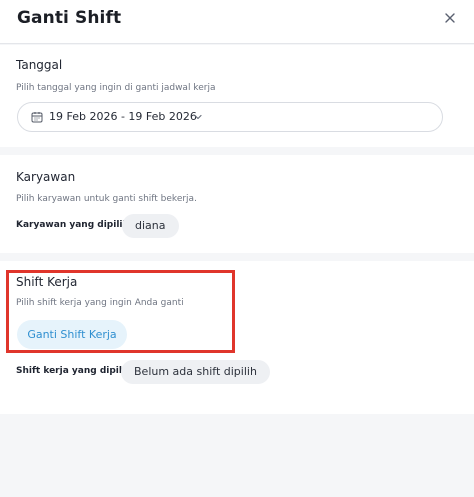 Image resolution: width=474 pixels, height=497 pixels. Describe the element at coordinates (150, 226) in the screenshot. I see `selected-employee-chip: diana` at that location.